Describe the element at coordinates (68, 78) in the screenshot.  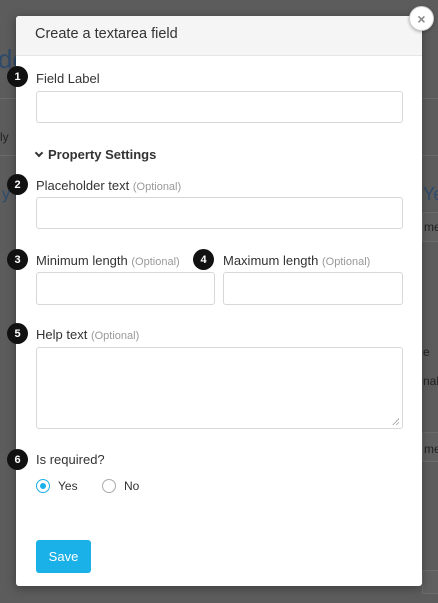
I see `field-label-label: Field Label` at that location.